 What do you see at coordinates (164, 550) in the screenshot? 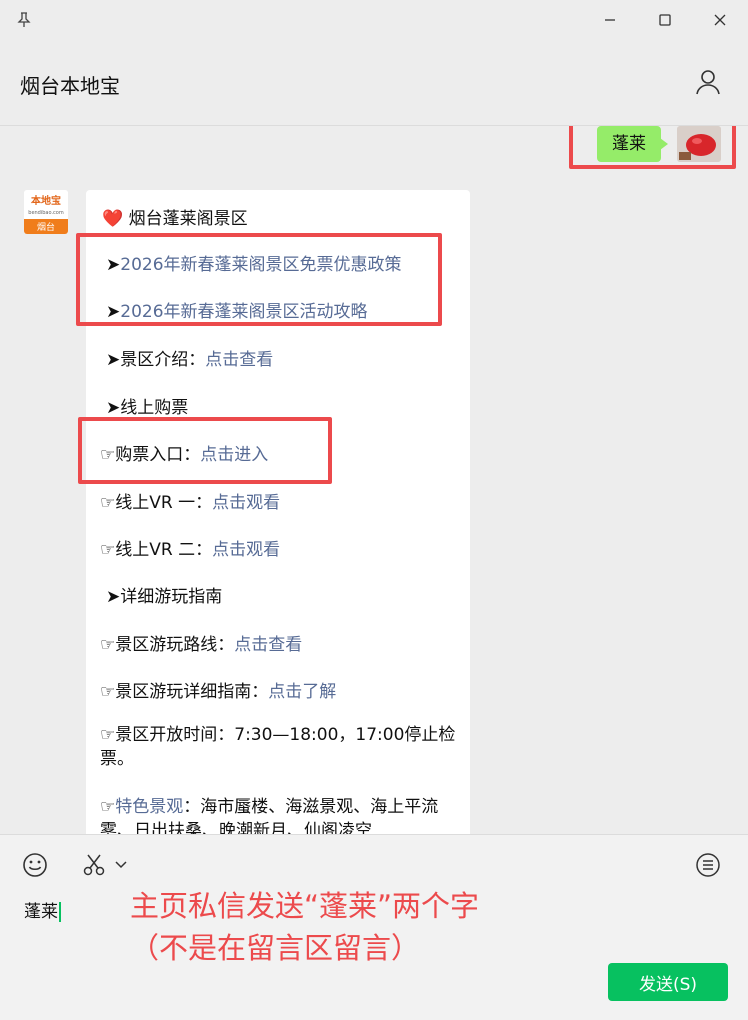
I see `item-text: 线上VR 二：` at bounding box center [164, 550].